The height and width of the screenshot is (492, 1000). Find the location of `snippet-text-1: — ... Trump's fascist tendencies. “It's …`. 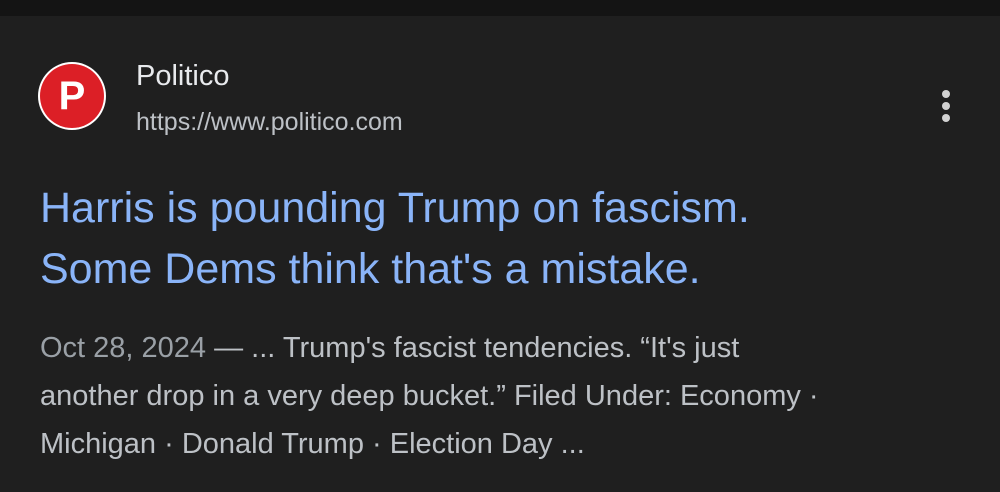

snippet-text-1: — ... Trump's fascist tendencies. “It's … is located at coordinates (473, 348).